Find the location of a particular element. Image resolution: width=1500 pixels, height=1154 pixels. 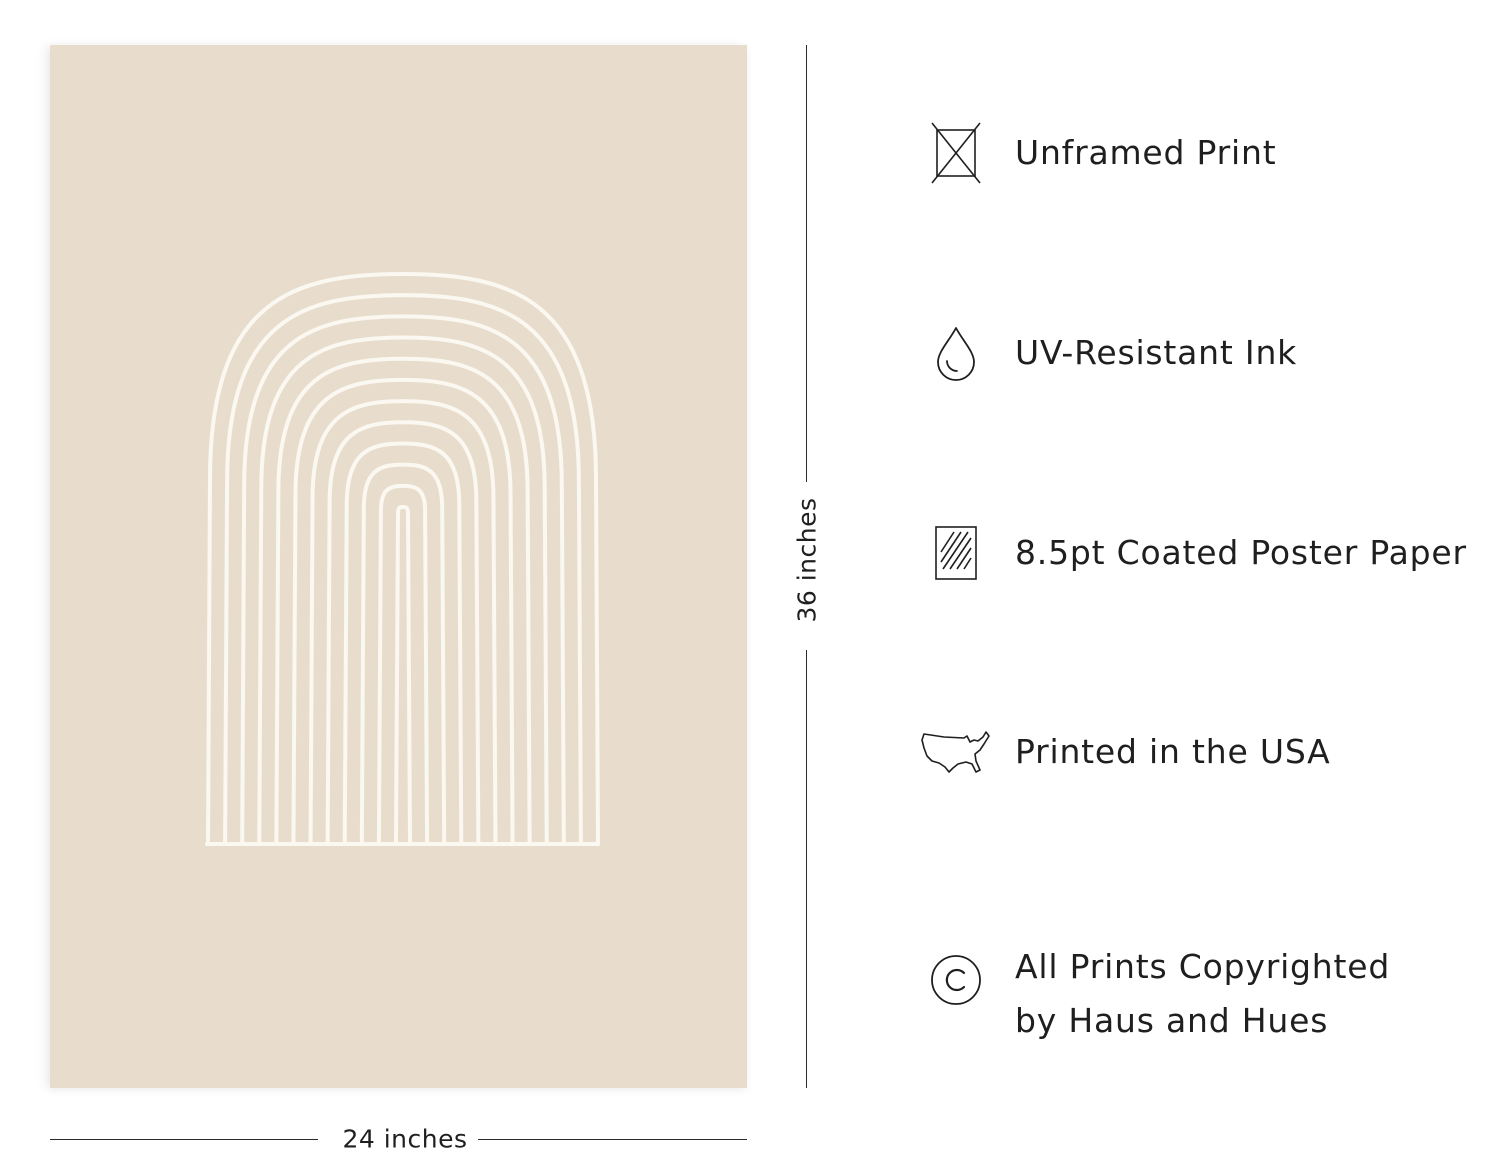

usa-map-icon is located at coordinates (956, 752).